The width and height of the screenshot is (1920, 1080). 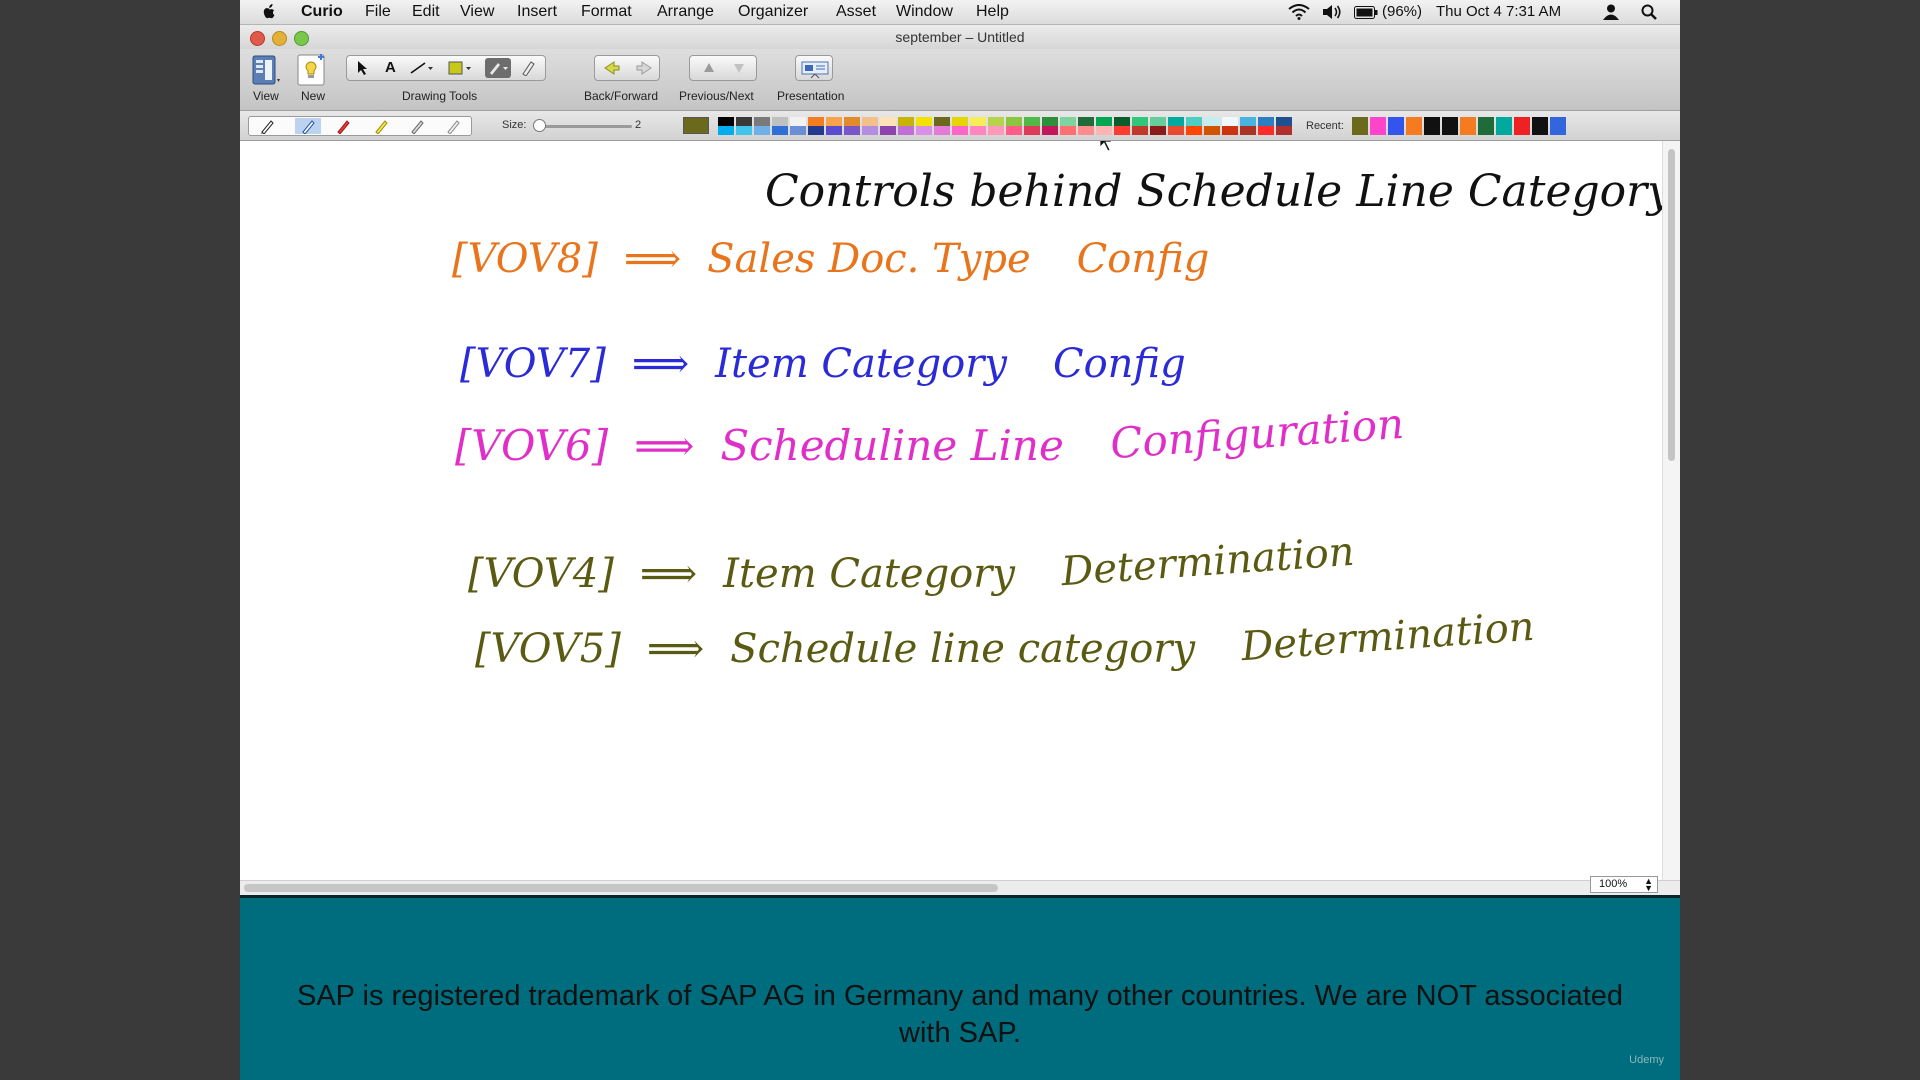 I want to click on size-slider-track, so click(x=584, y=126).